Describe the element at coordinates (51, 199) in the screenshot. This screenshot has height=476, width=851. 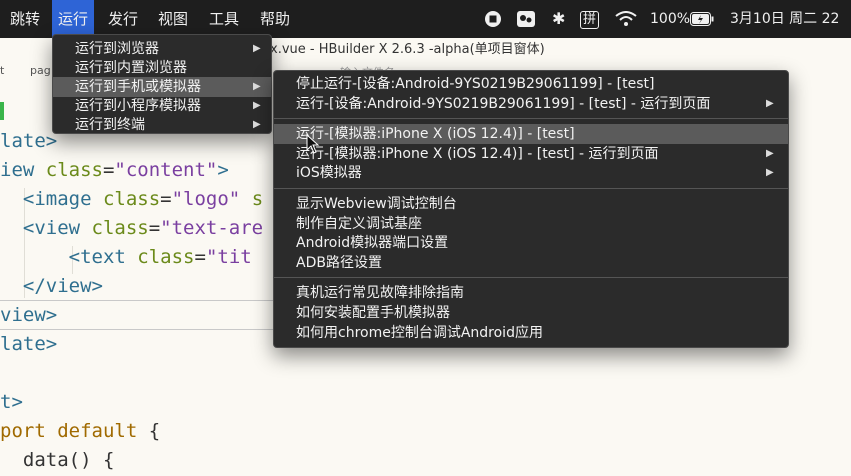
I see `code-token: <image` at that location.